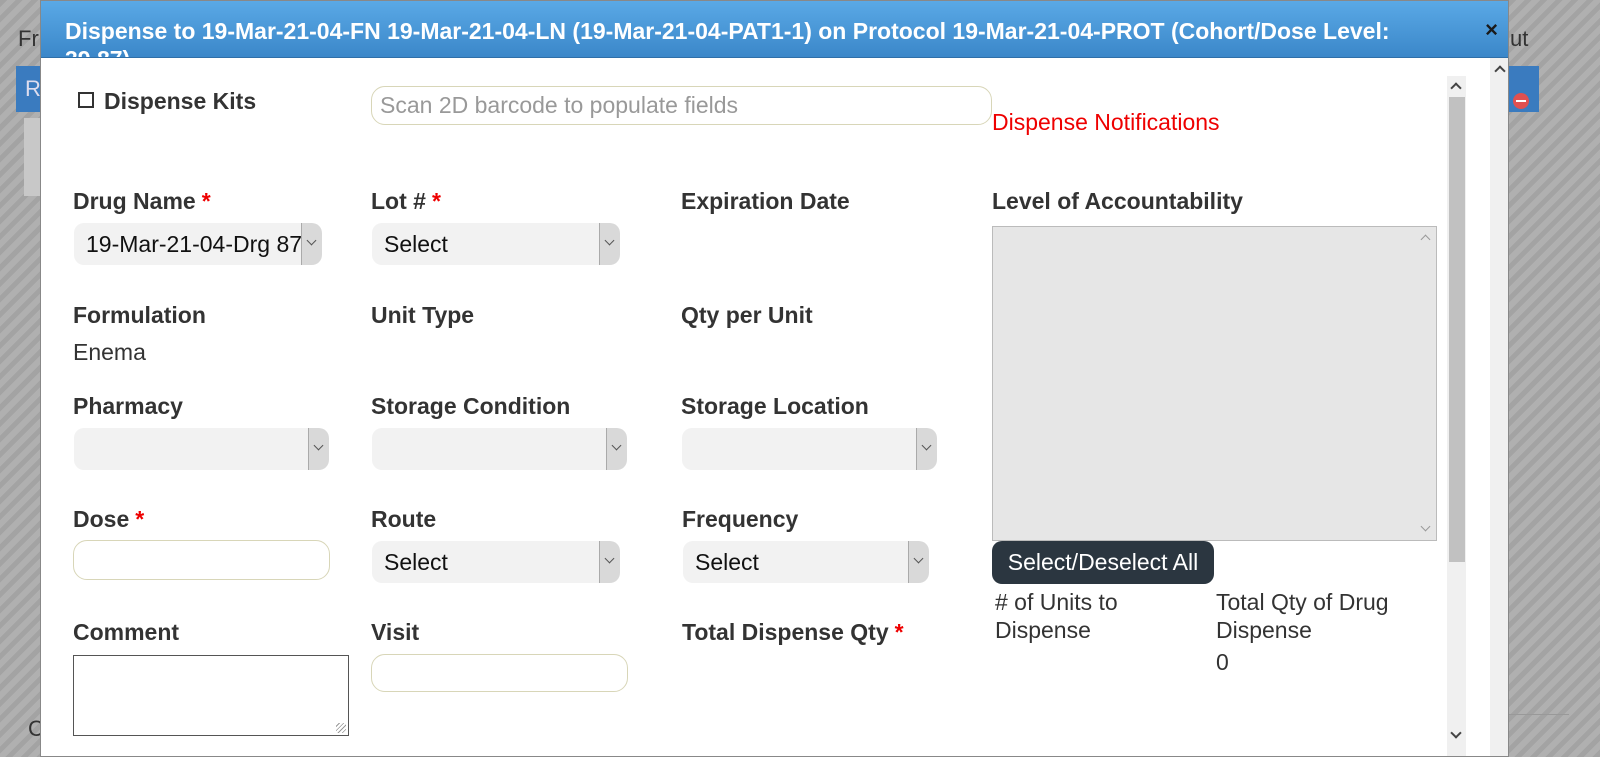 Image resolution: width=1600 pixels, height=757 pixels. What do you see at coordinates (496, 562) in the screenshot?
I see `route-select: Select` at bounding box center [496, 562].